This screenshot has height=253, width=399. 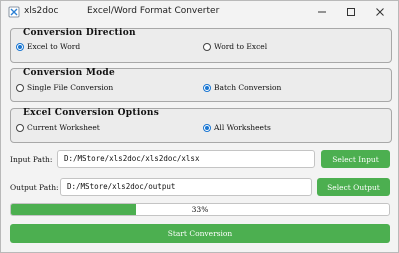 I want to click on progress-bar: 33%, so click(x=200, y=209).